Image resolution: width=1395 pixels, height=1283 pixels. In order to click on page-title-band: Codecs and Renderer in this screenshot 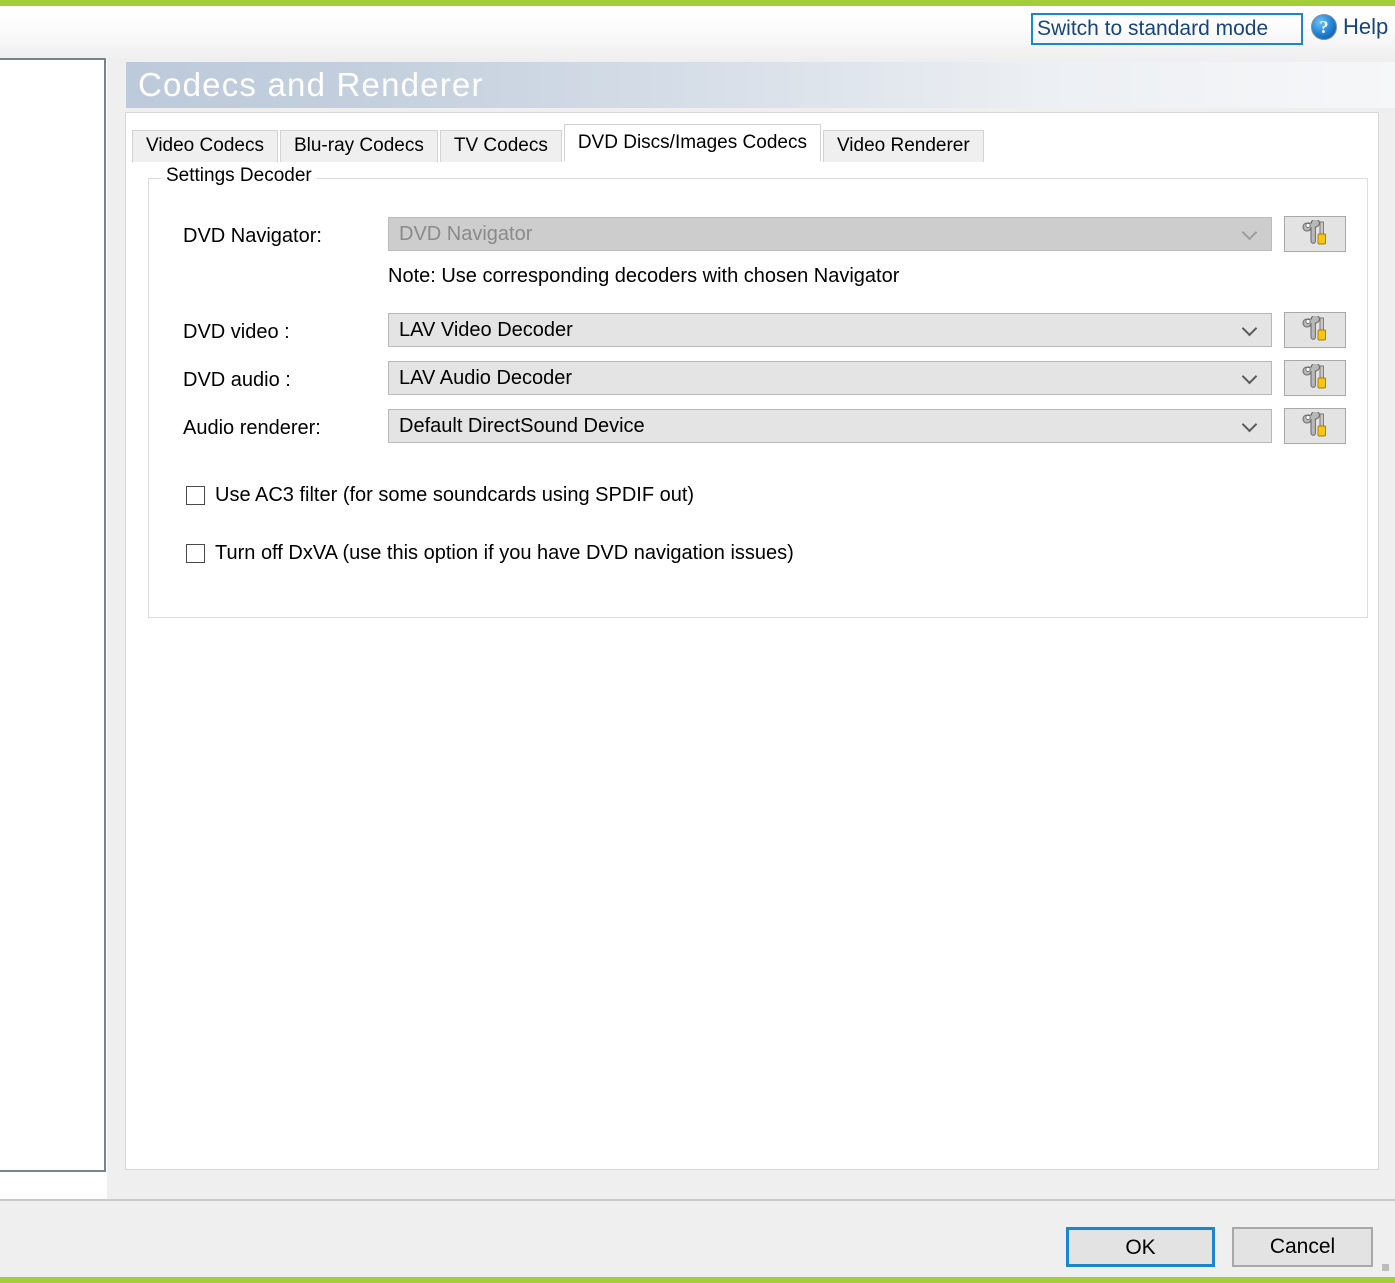, I will do `click(760, 85)`.